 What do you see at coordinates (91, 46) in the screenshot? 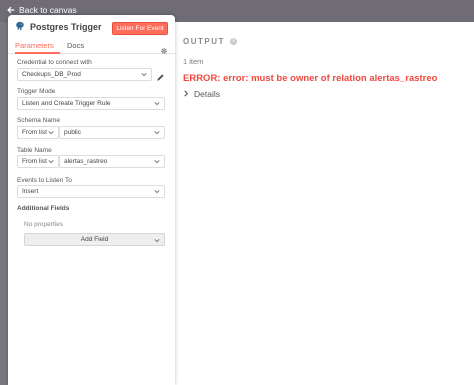
I see `tab-bar: Parameters Docs` at bounding box center [91, 46].